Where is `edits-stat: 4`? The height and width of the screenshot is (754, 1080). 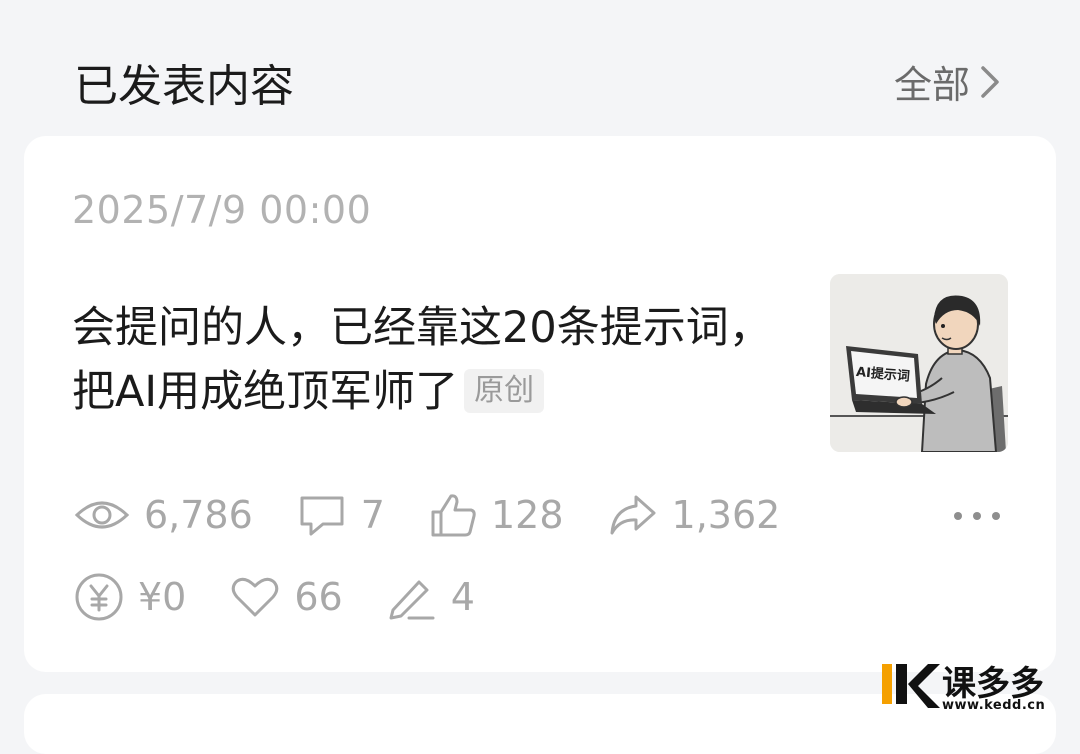 edits-stat: 4 is located at coordinates (431, 597).